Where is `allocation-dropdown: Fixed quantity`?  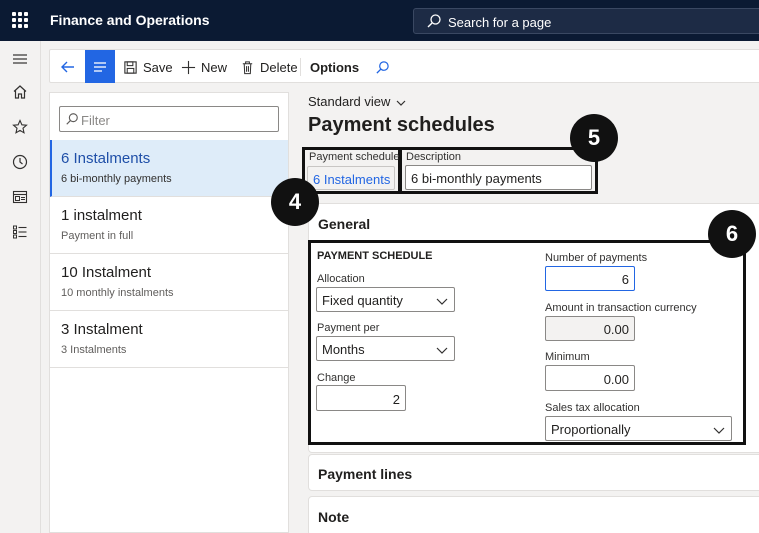 allocation-dropdown: Fixed quantity is located at coordinates (385, 299).